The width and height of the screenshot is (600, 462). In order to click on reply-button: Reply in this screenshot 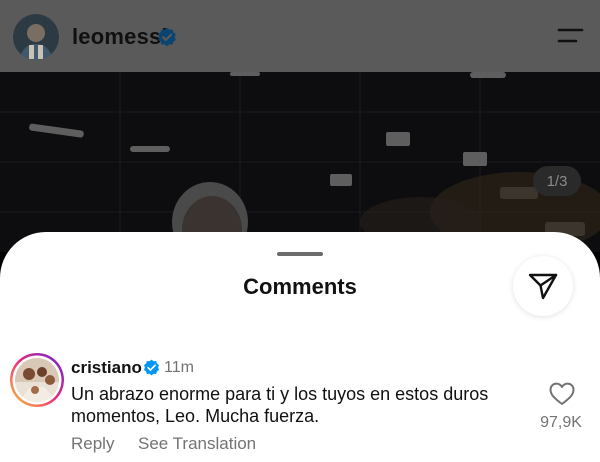, I will do `click(92, 444)`.